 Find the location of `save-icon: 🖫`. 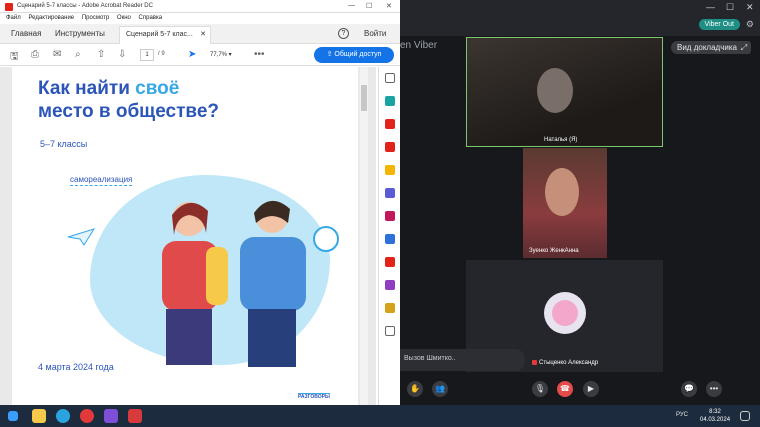

save-icon: 🖫 is located at coordinates (14, 57).